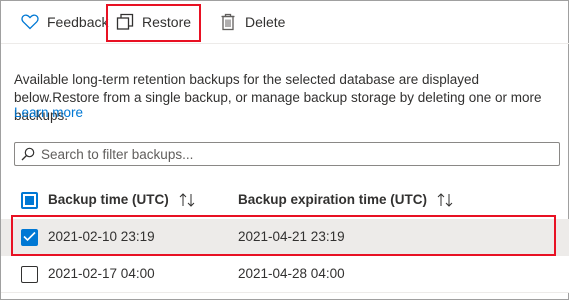 The image size is (569, 300). I want to click on feedback-button: Feedback, so click(64, 22).